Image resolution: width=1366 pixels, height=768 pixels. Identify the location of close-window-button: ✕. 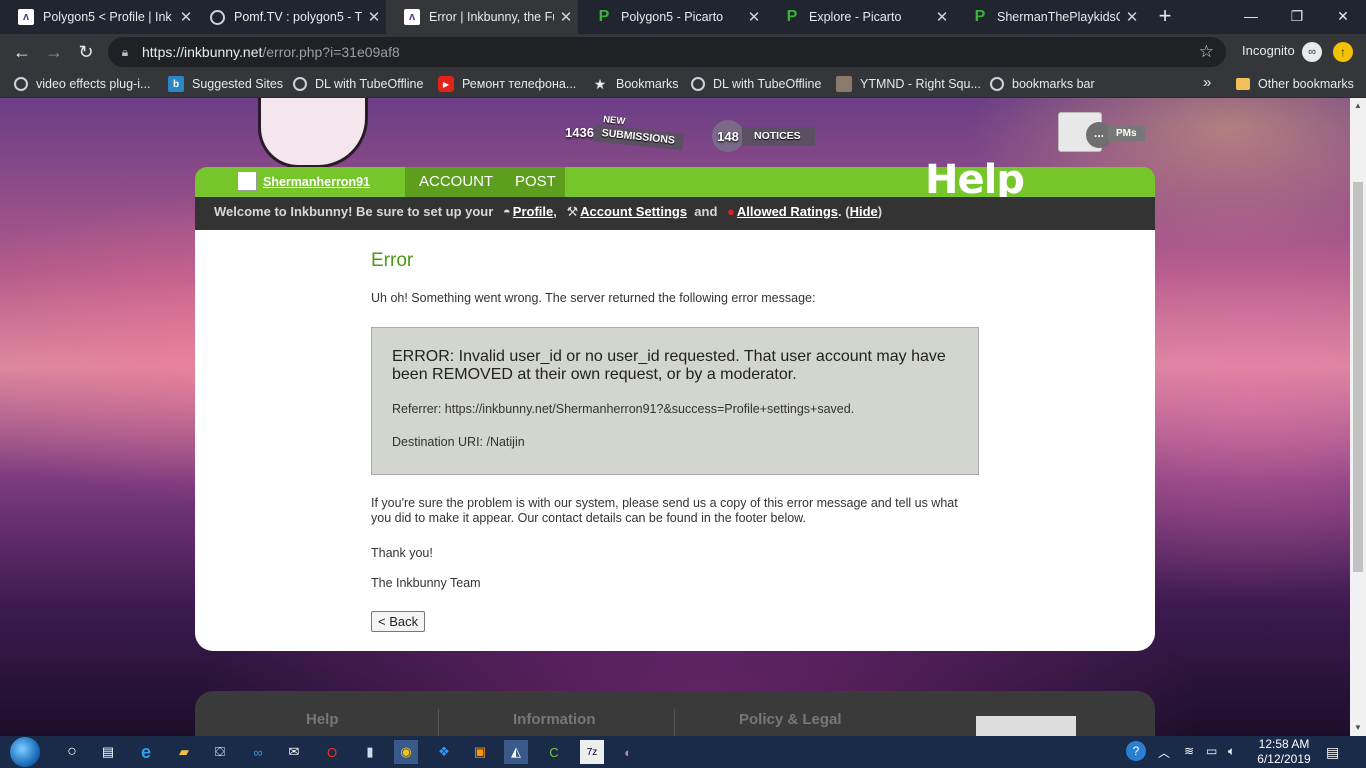
(1343, 17).